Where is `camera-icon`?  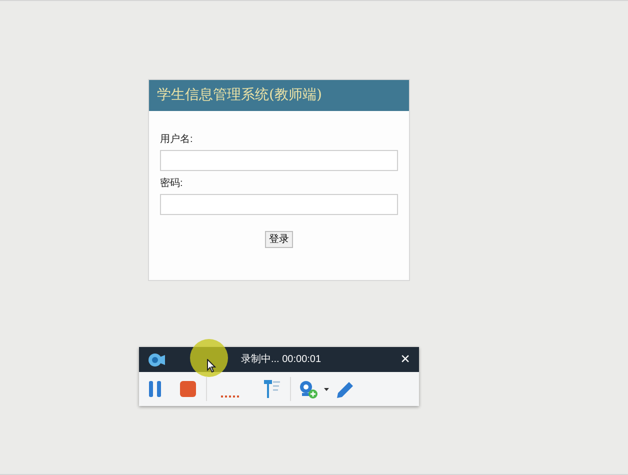
camera-icon is located at coordinates (156, 359).